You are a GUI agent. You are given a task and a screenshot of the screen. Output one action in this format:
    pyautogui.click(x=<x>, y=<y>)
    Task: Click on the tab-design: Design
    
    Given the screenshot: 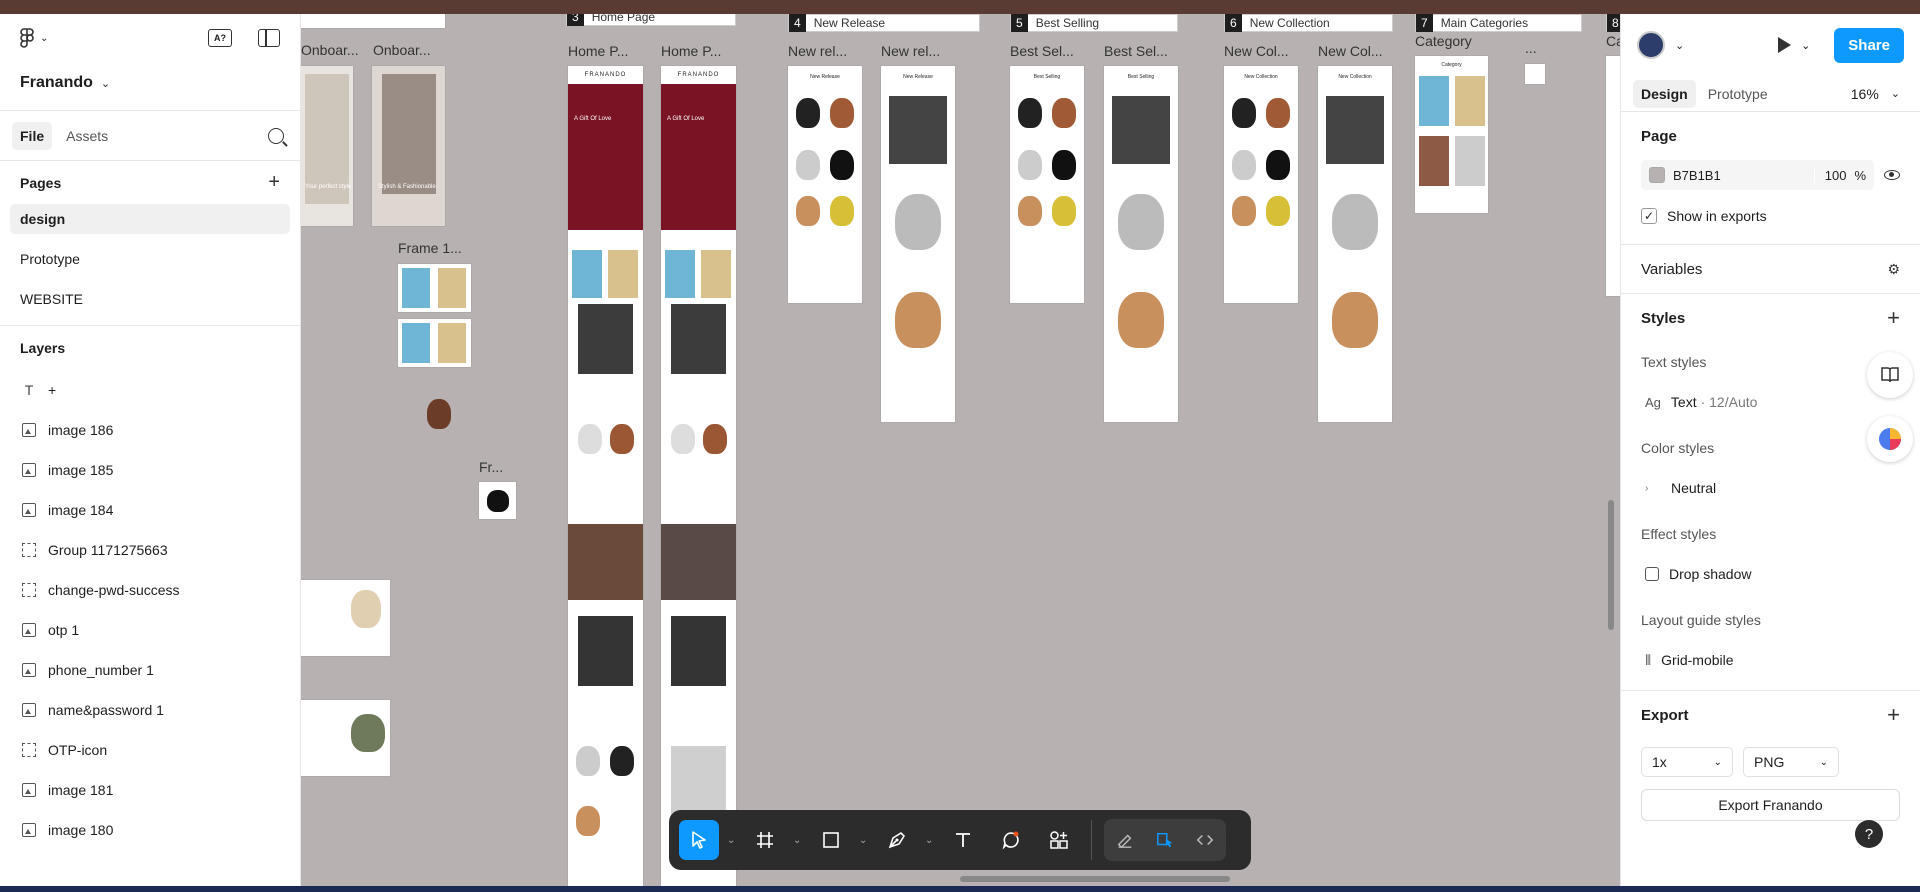 What is the action you would take?
    pyautogui.click(x=1664, y=93)
    